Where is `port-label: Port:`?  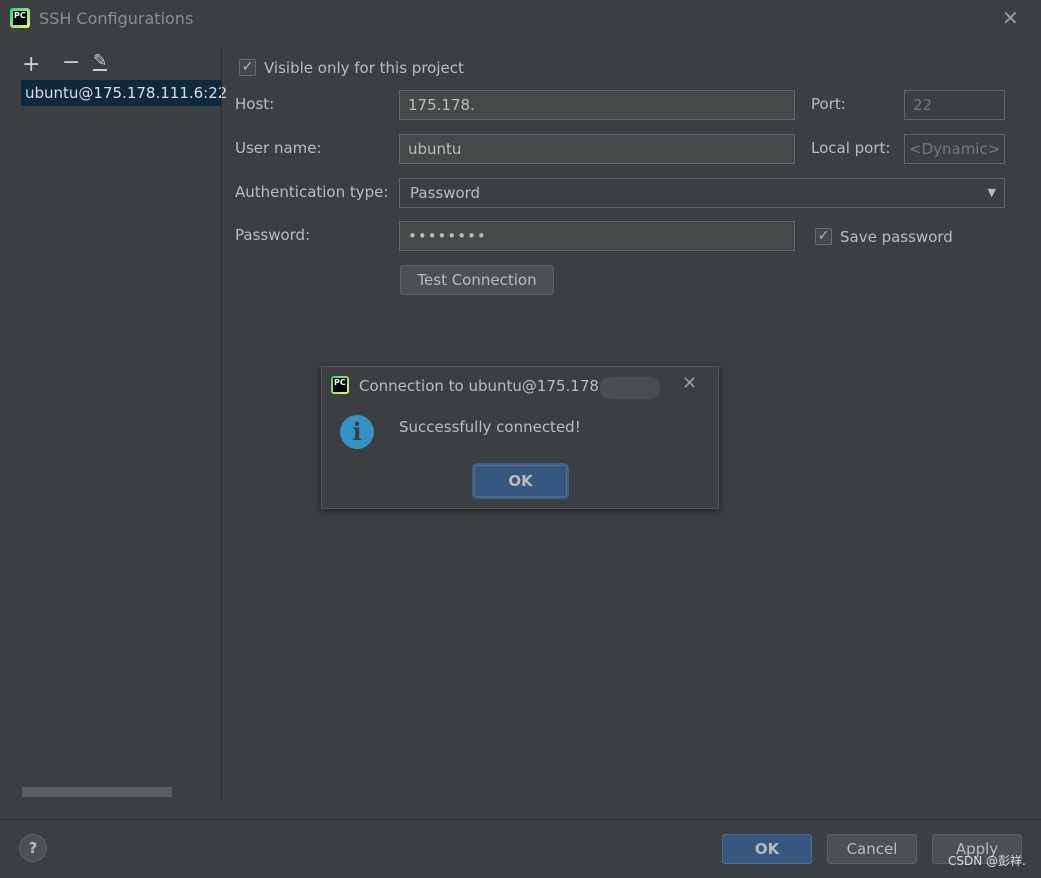
port-label: Port: is located at coordinates (828, 104).